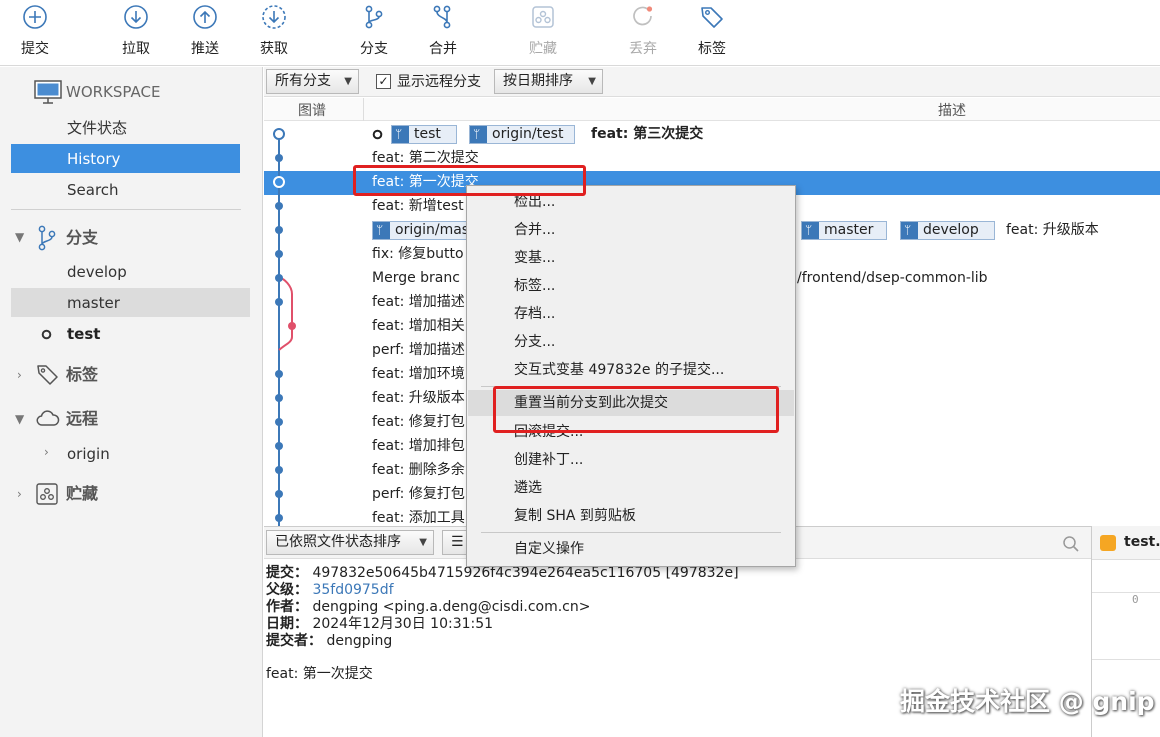 Image resolution: width=1160 pixels, height=737 pixels. Describe the element at coordinates (418, 302) in the screenshot. I see `commit-message: feat: 增加描述` at that location.